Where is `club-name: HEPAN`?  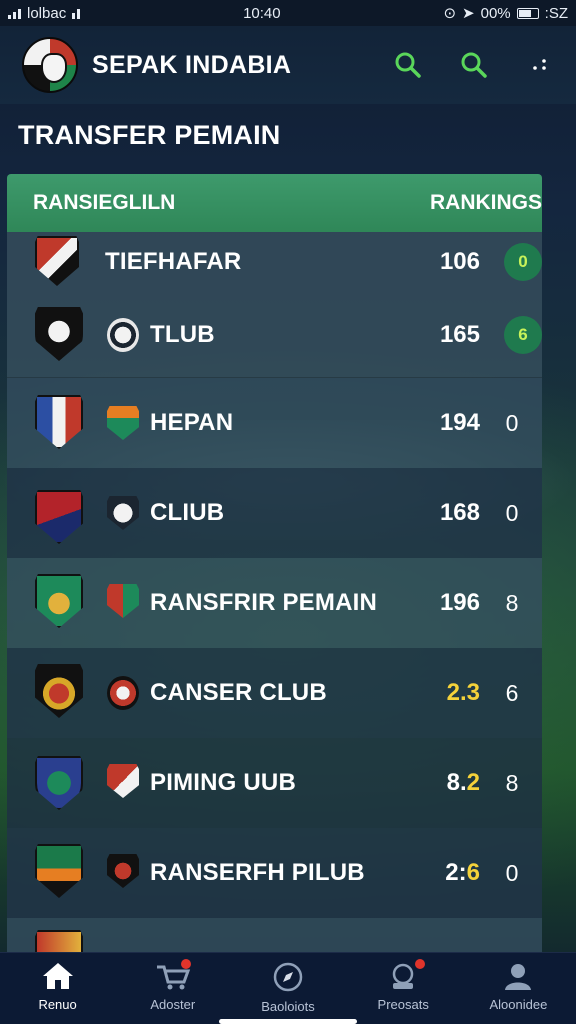
club-name: HEPAN is located at coordinates (192, 422).